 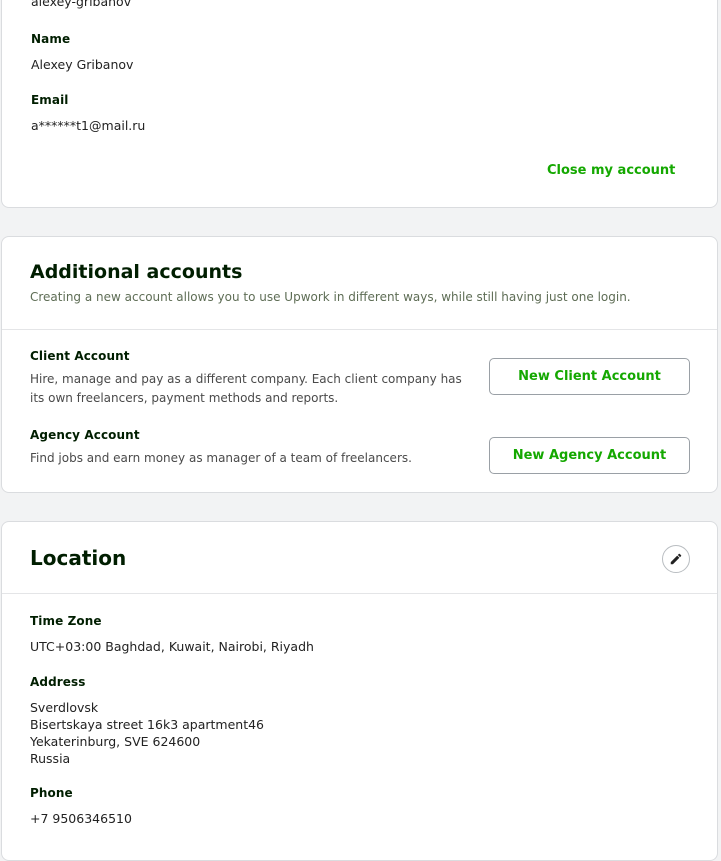 I want to click on username-value: alexey-gribanov, so click(x=81, y=4).